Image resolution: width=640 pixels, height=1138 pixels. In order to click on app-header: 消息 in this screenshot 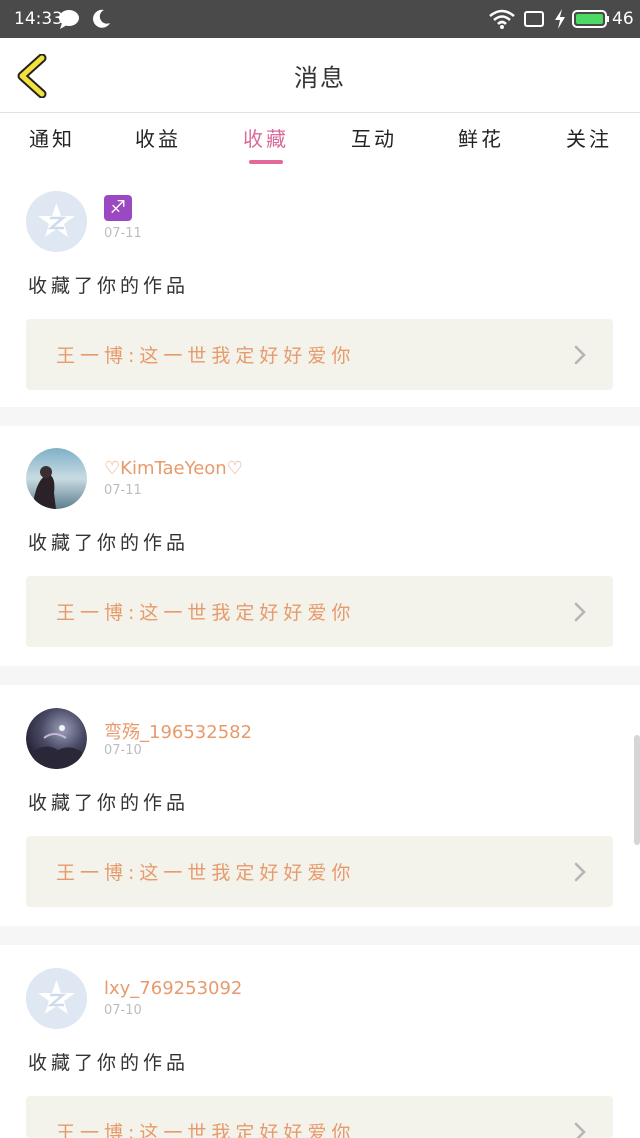, I will do `click(320, 75)`.